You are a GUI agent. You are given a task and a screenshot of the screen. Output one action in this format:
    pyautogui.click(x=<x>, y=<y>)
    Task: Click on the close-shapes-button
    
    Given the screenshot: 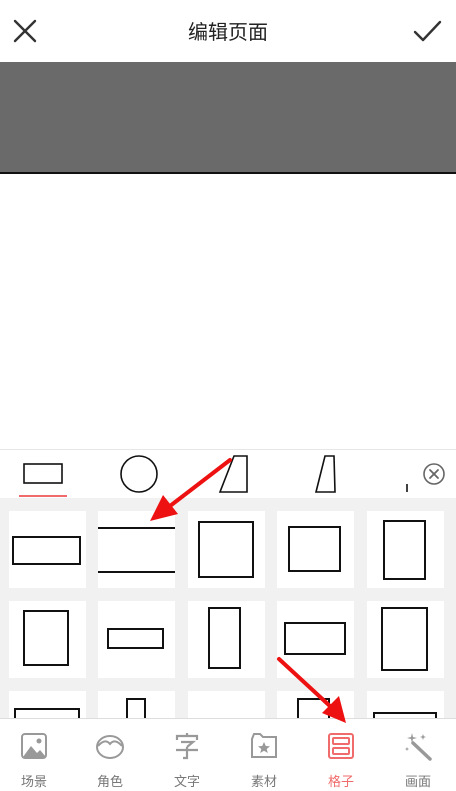 What is the action you would take?
    pyautogui.click(x=434, y=474)
    